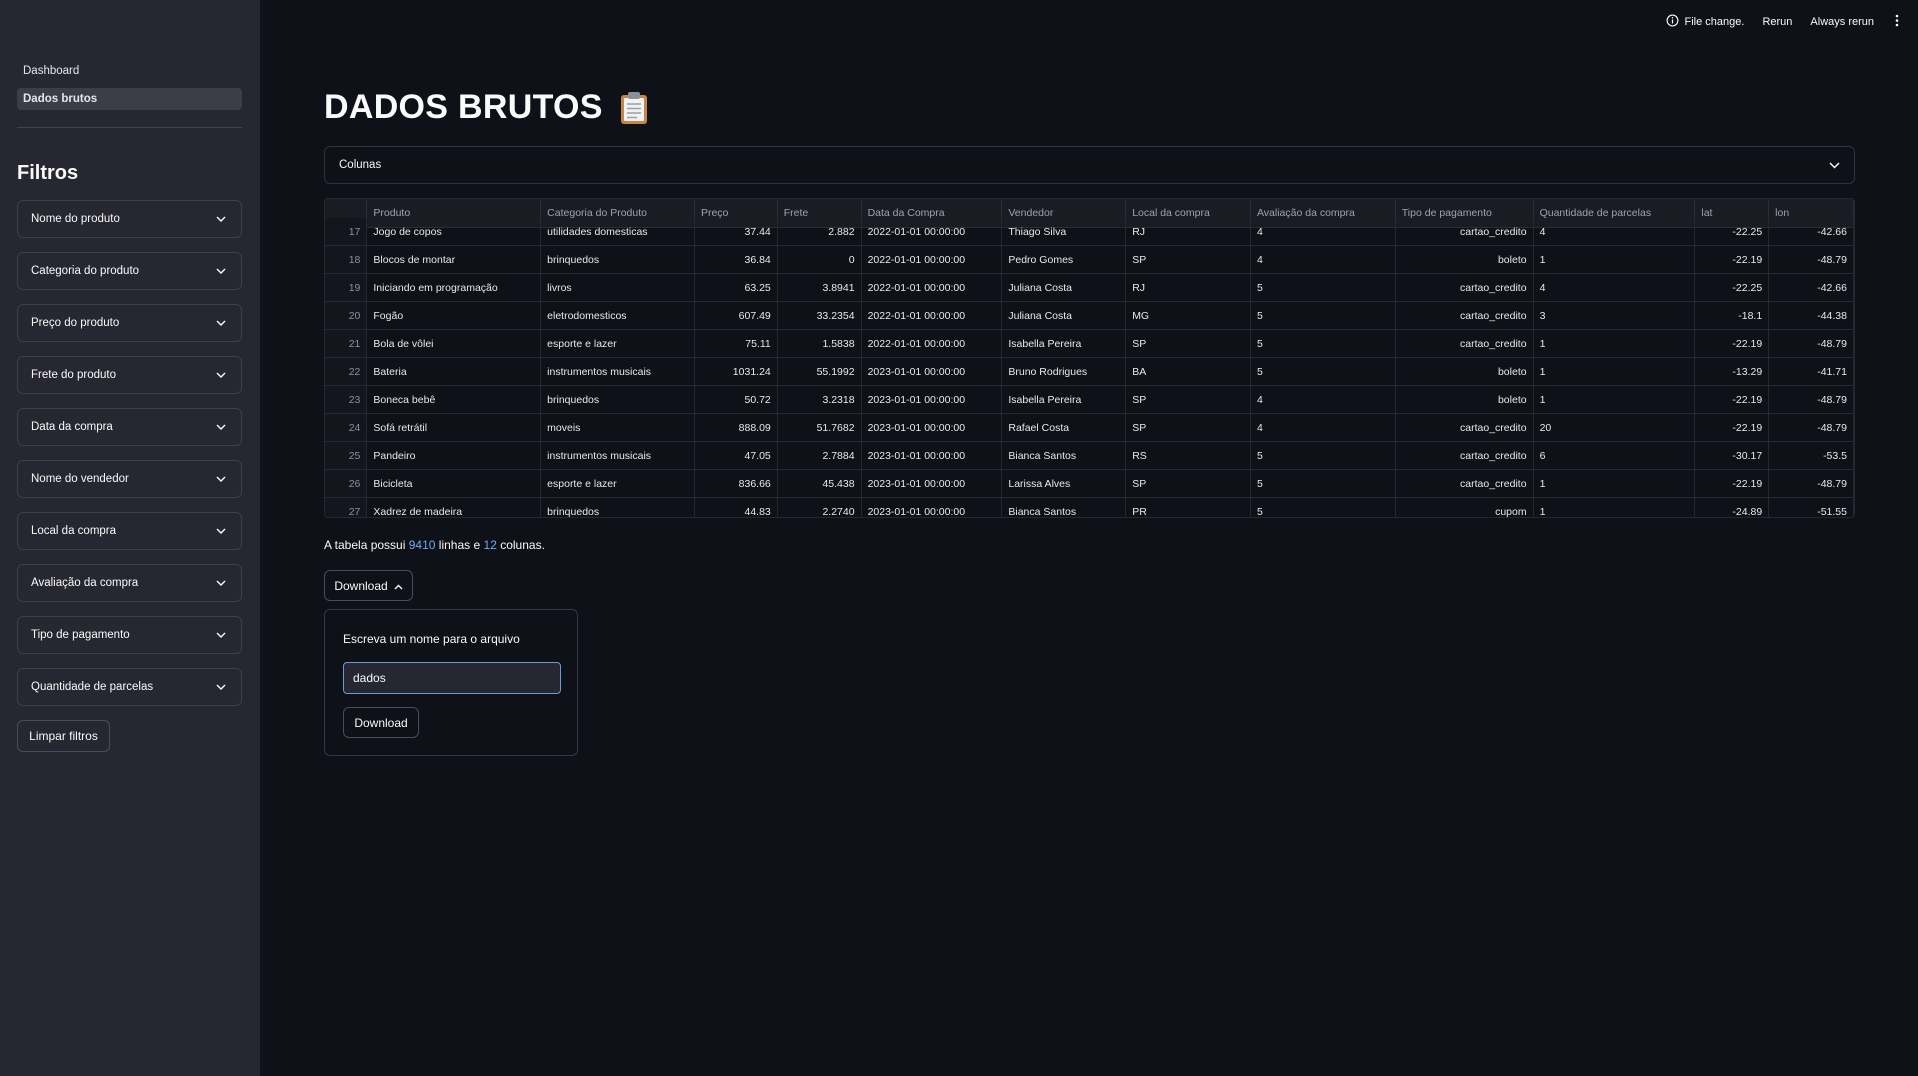  I want to click on table-cell: Bianca Santos, so click(1064, 455).